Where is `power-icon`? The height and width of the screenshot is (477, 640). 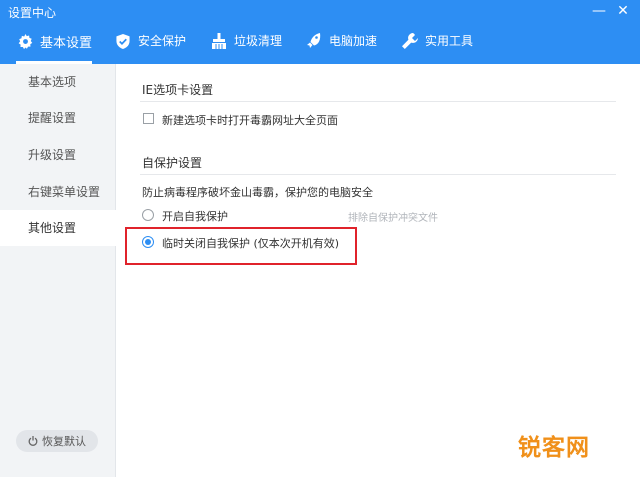
power-icon is located at coordinates (33, 441).